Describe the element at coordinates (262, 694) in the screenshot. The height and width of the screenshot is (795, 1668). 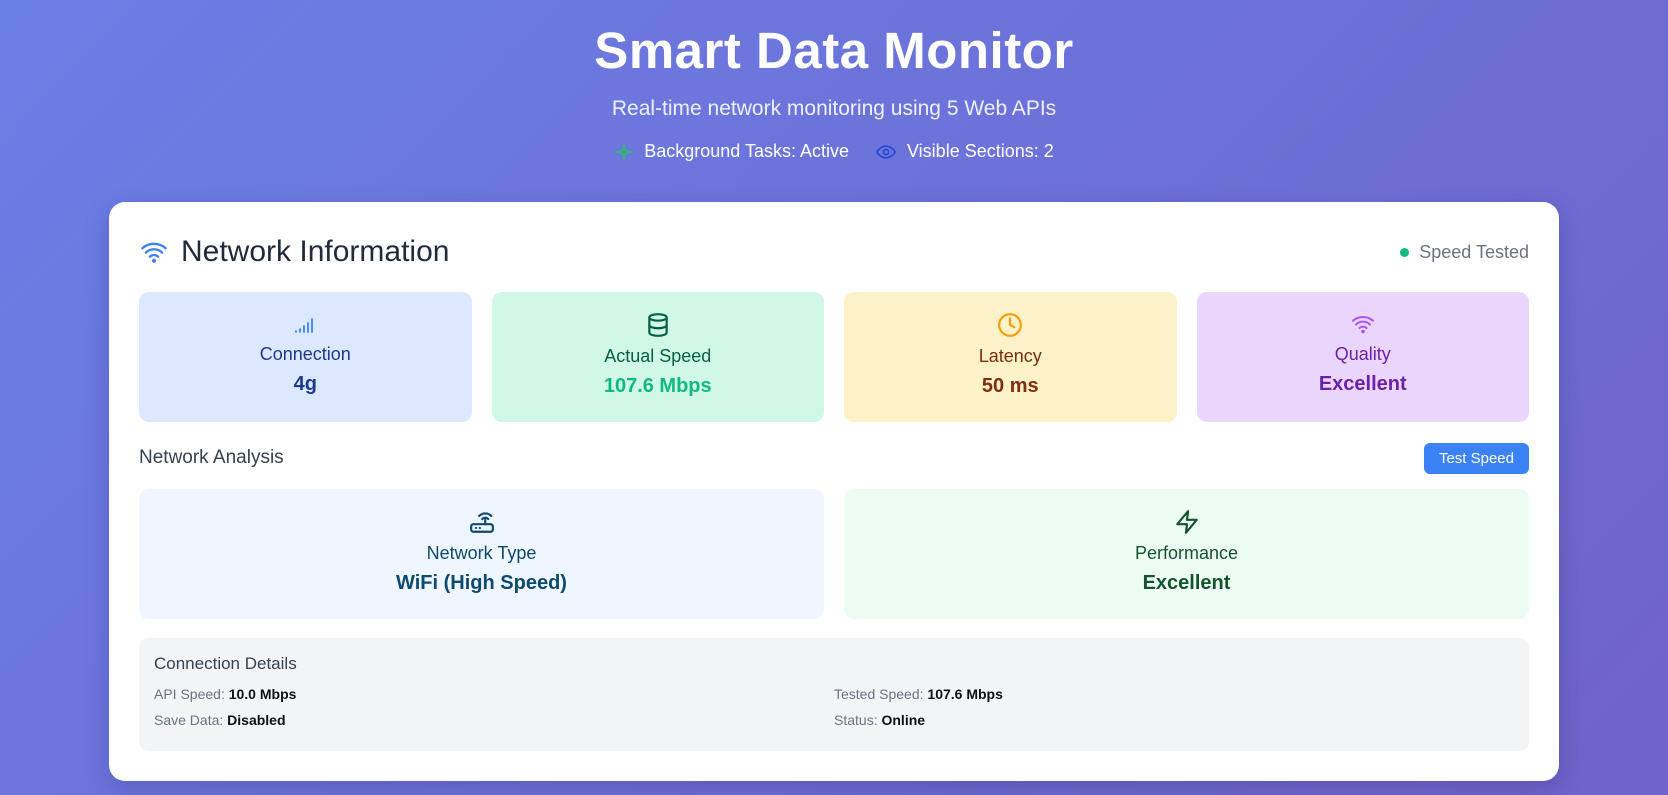
I see `detail-value: 10.0 Mbps` at that location.